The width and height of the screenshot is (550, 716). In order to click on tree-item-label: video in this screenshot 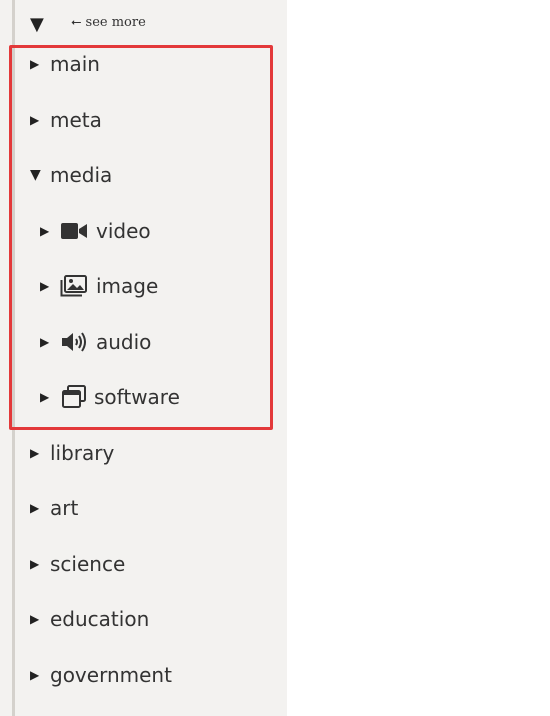, I will do `click(123, 231)`.